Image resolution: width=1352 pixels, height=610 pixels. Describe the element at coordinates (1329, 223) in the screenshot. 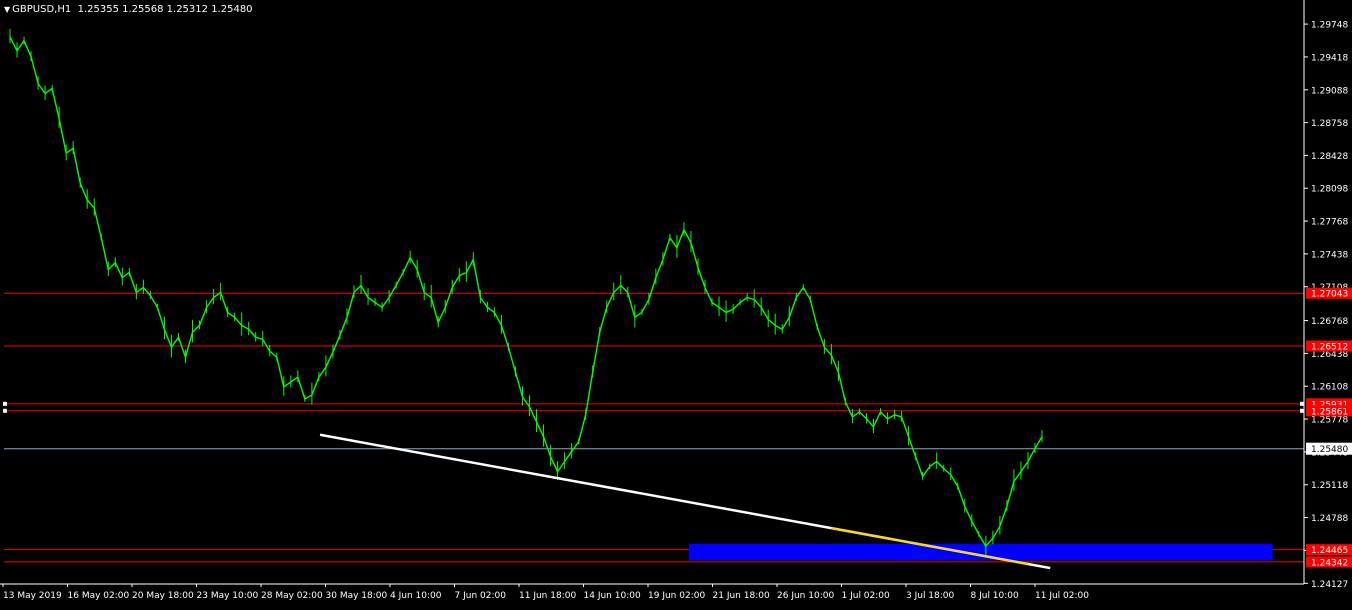

I see `y-tick-label: 1.27768` at that location.